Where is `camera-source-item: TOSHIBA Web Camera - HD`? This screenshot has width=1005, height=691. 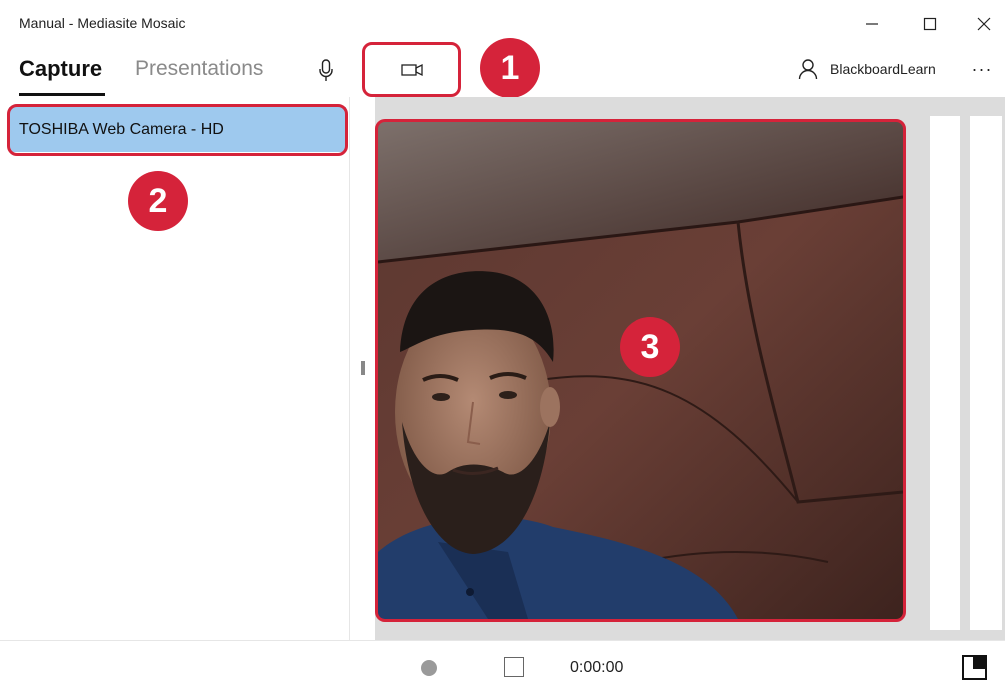 camera-source-item: TOSHIBA Web Camera - HD is located at coordinates (177, 129).